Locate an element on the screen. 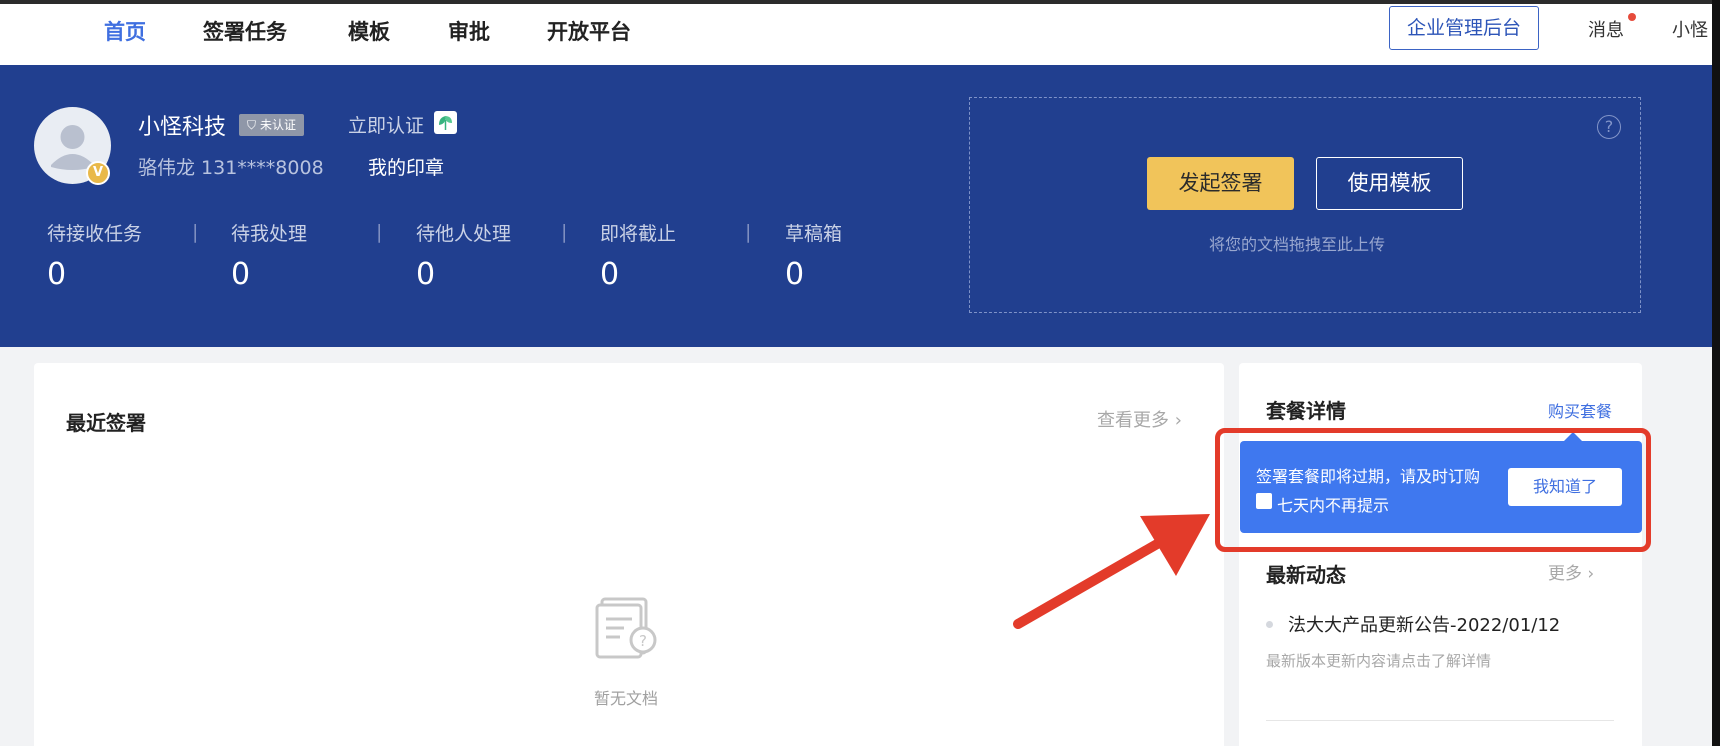 Image resolution: width=1720 pixels, height=746 pixels. shield-icon: ⛉ is located at coordinates (252, 125).